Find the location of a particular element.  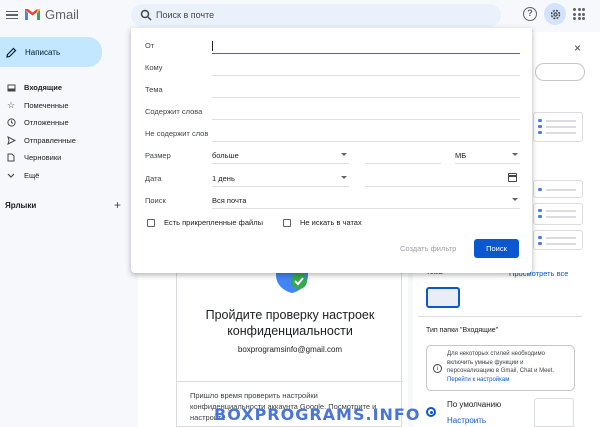

google-apps-icon is located at coordinates (579, 14).